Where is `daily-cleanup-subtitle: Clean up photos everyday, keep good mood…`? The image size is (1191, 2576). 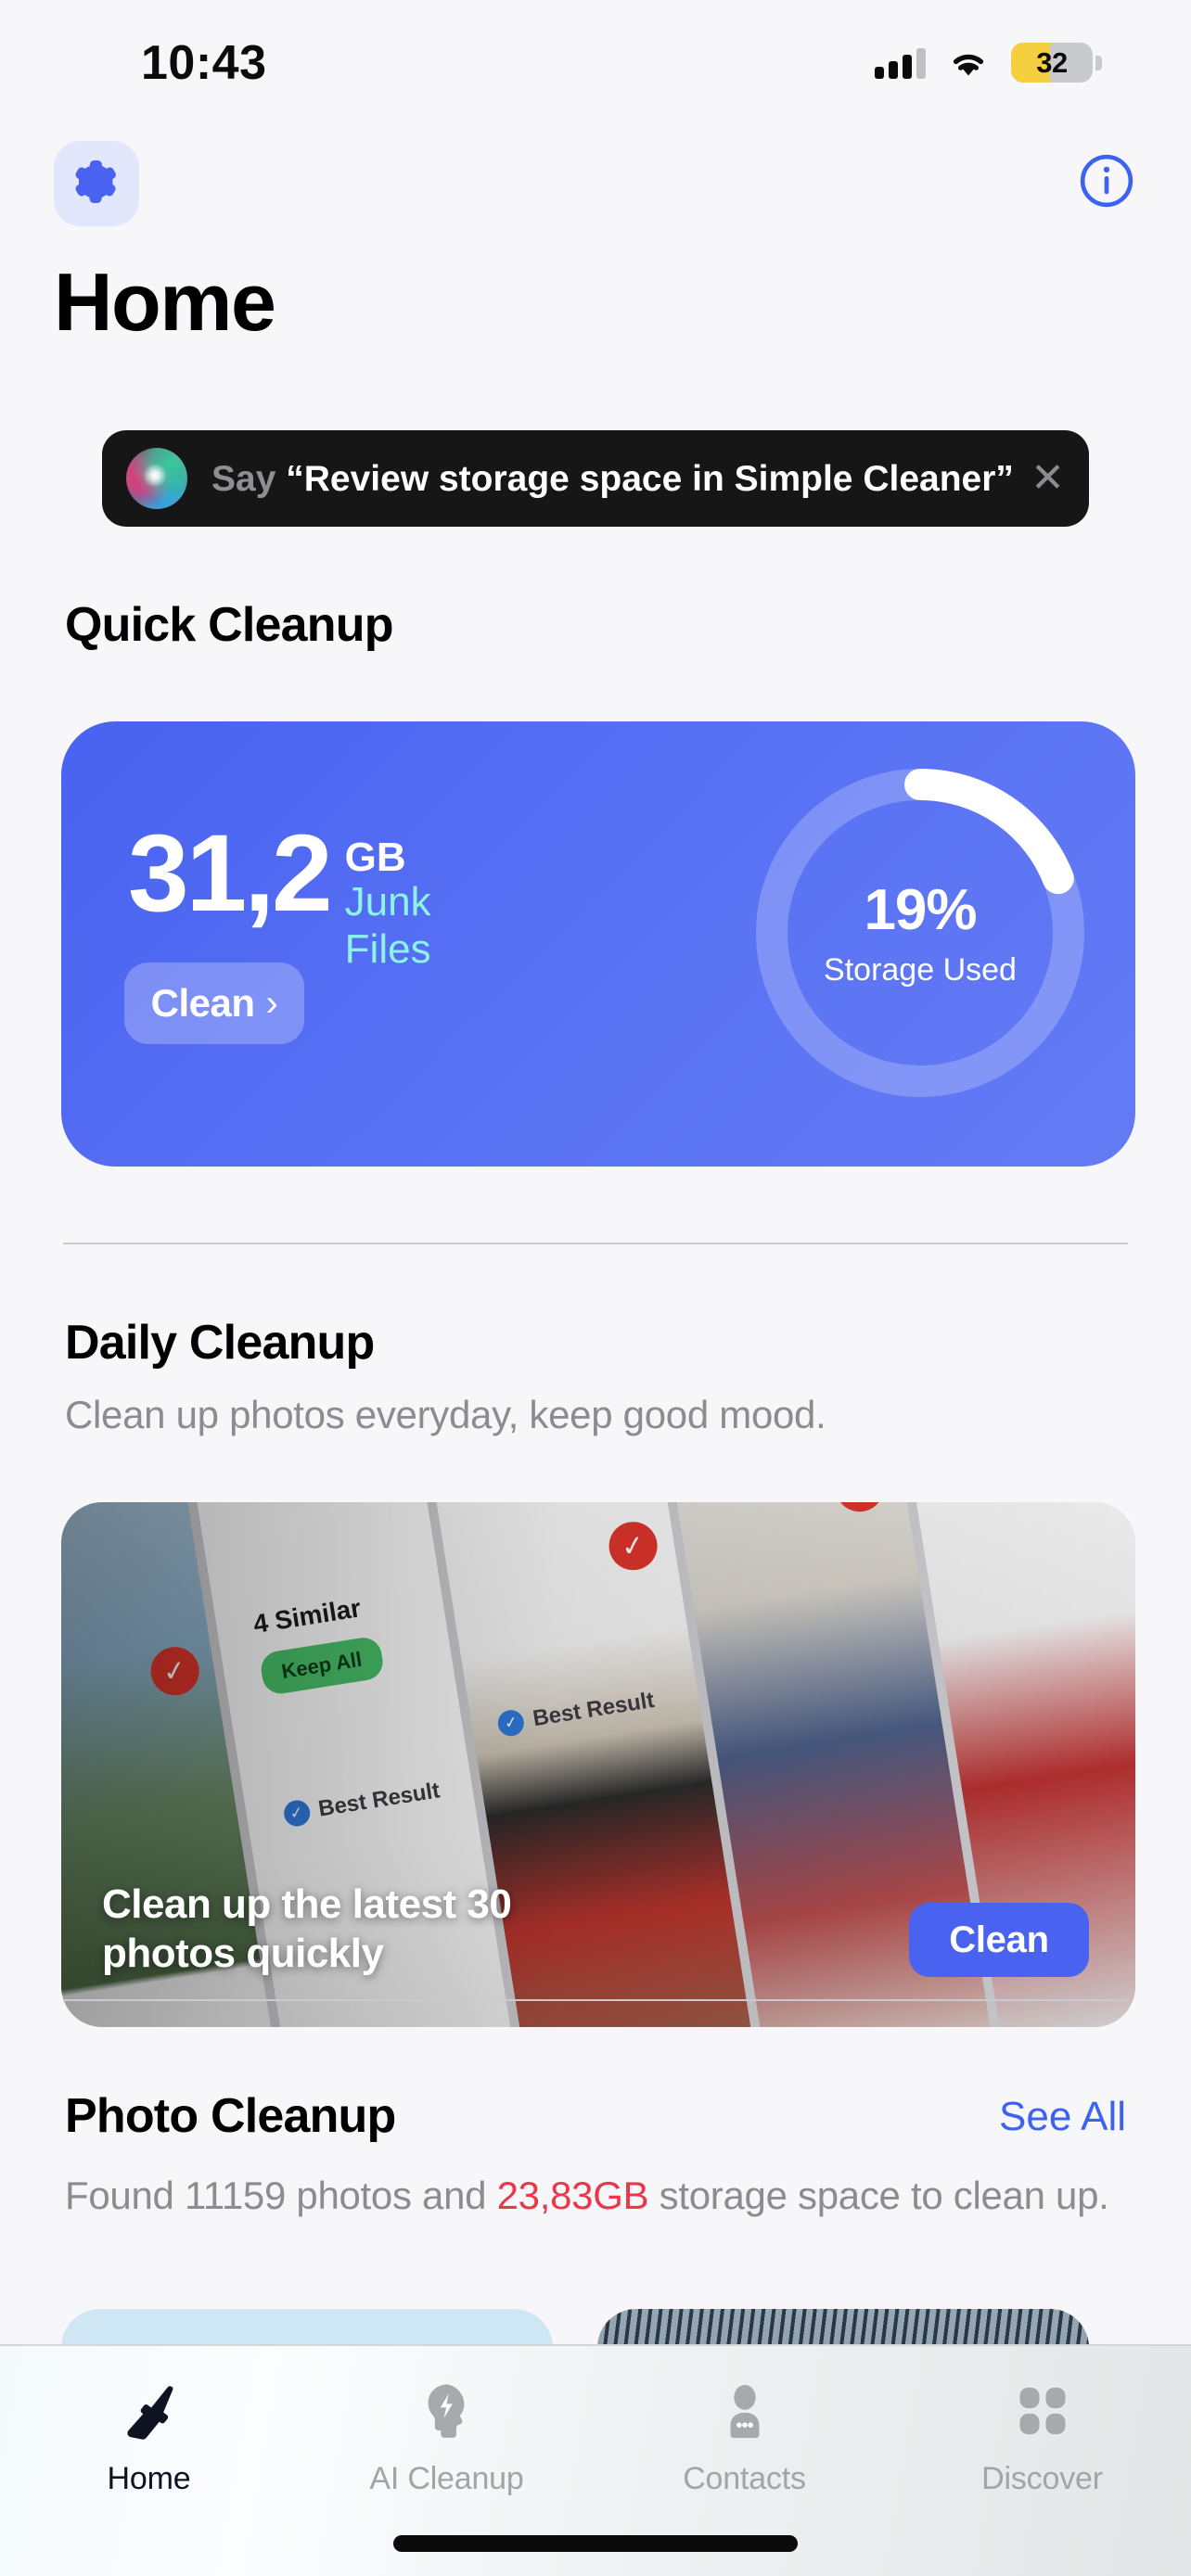 daily-cleanup-subtitle: Clean up photos everyday, keep good mood… is located at coordinates (445, 1414).